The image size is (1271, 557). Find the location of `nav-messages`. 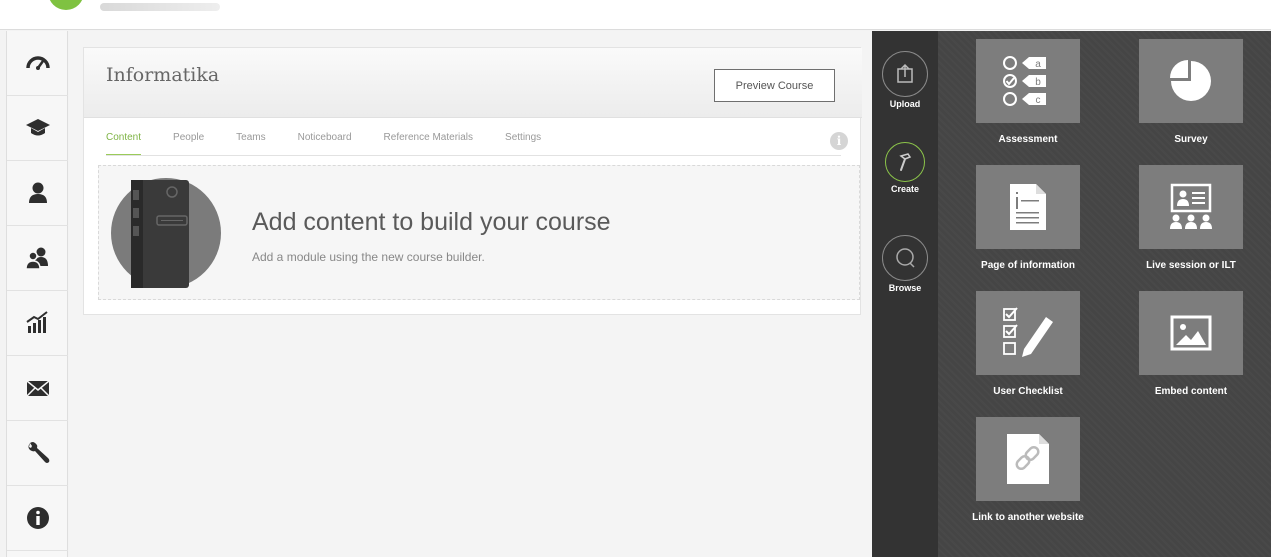

nav-messages is located at coordinates (37, 388).